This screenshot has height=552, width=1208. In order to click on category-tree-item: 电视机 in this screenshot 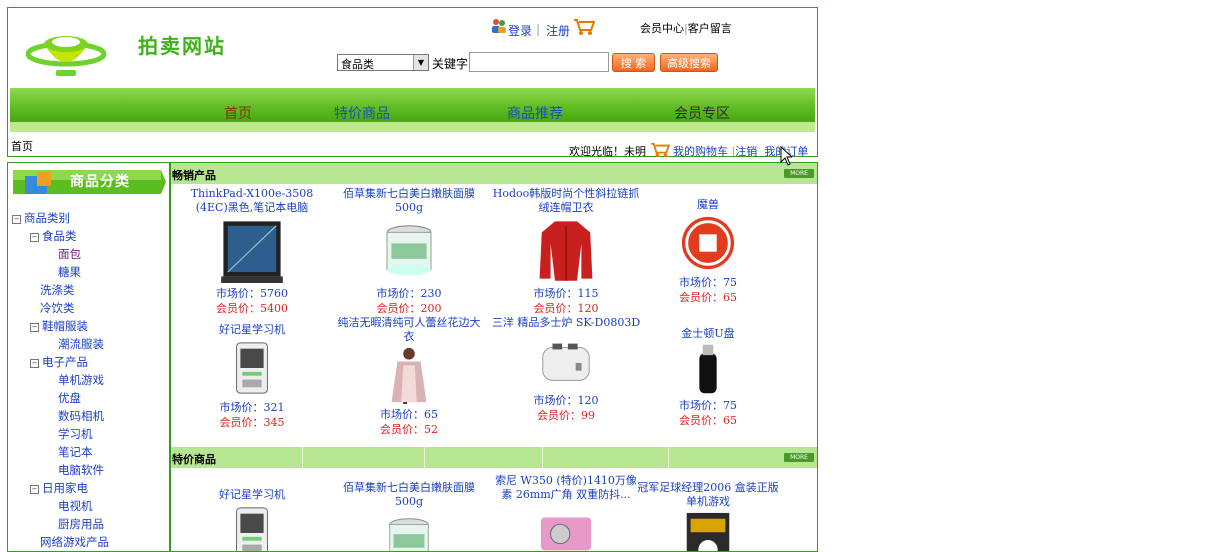, I will do `click(60, 506)`.